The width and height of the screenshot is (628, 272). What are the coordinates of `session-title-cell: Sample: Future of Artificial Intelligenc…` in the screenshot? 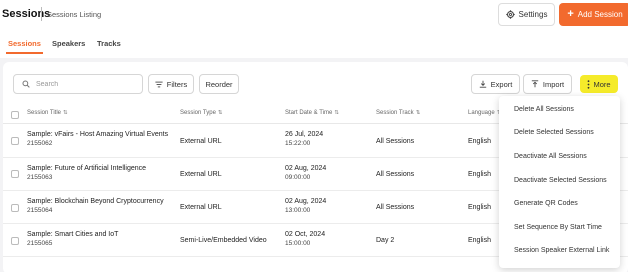 It's located at (86, 173).